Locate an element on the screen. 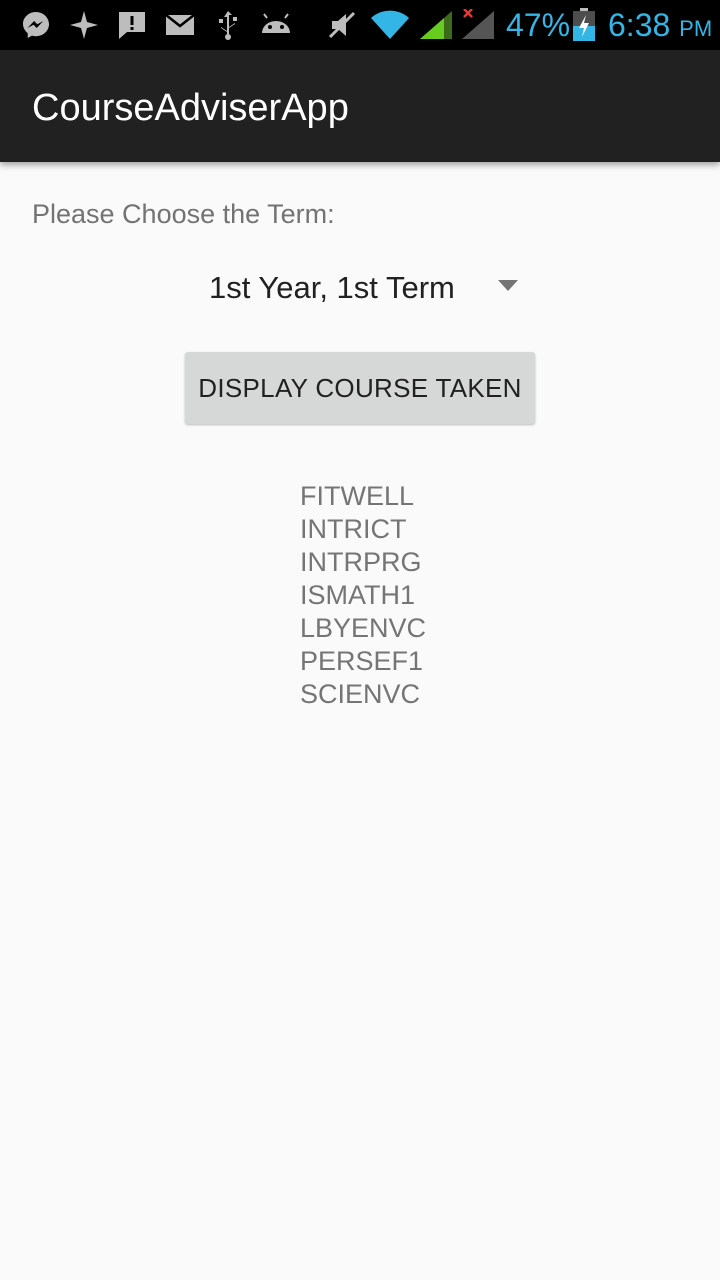 Image resolution: width=720 pixels, height=1280 pixels. course-item: INTRPRG is located at coordinates (361, 562).